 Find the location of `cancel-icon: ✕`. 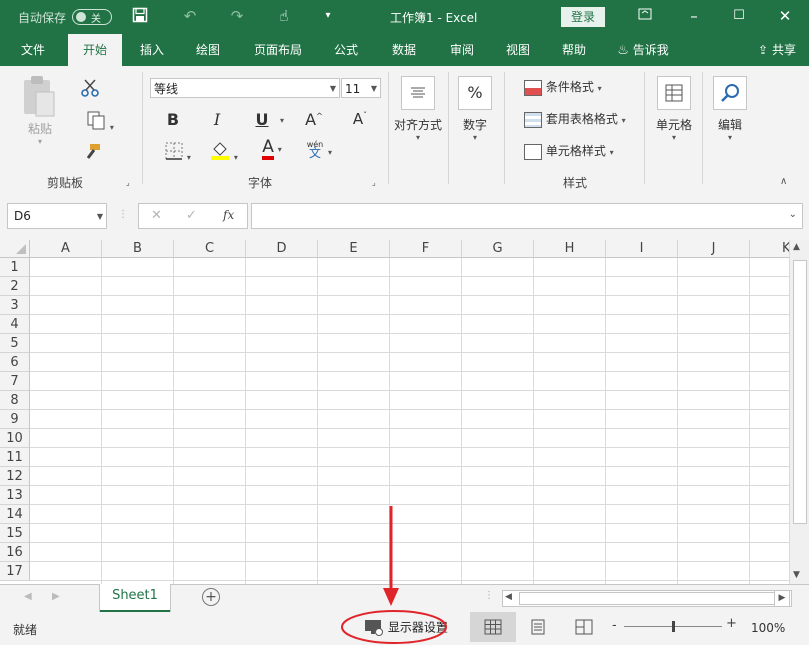

cancel-icon: ✕ is located at coordinates (156, 215).